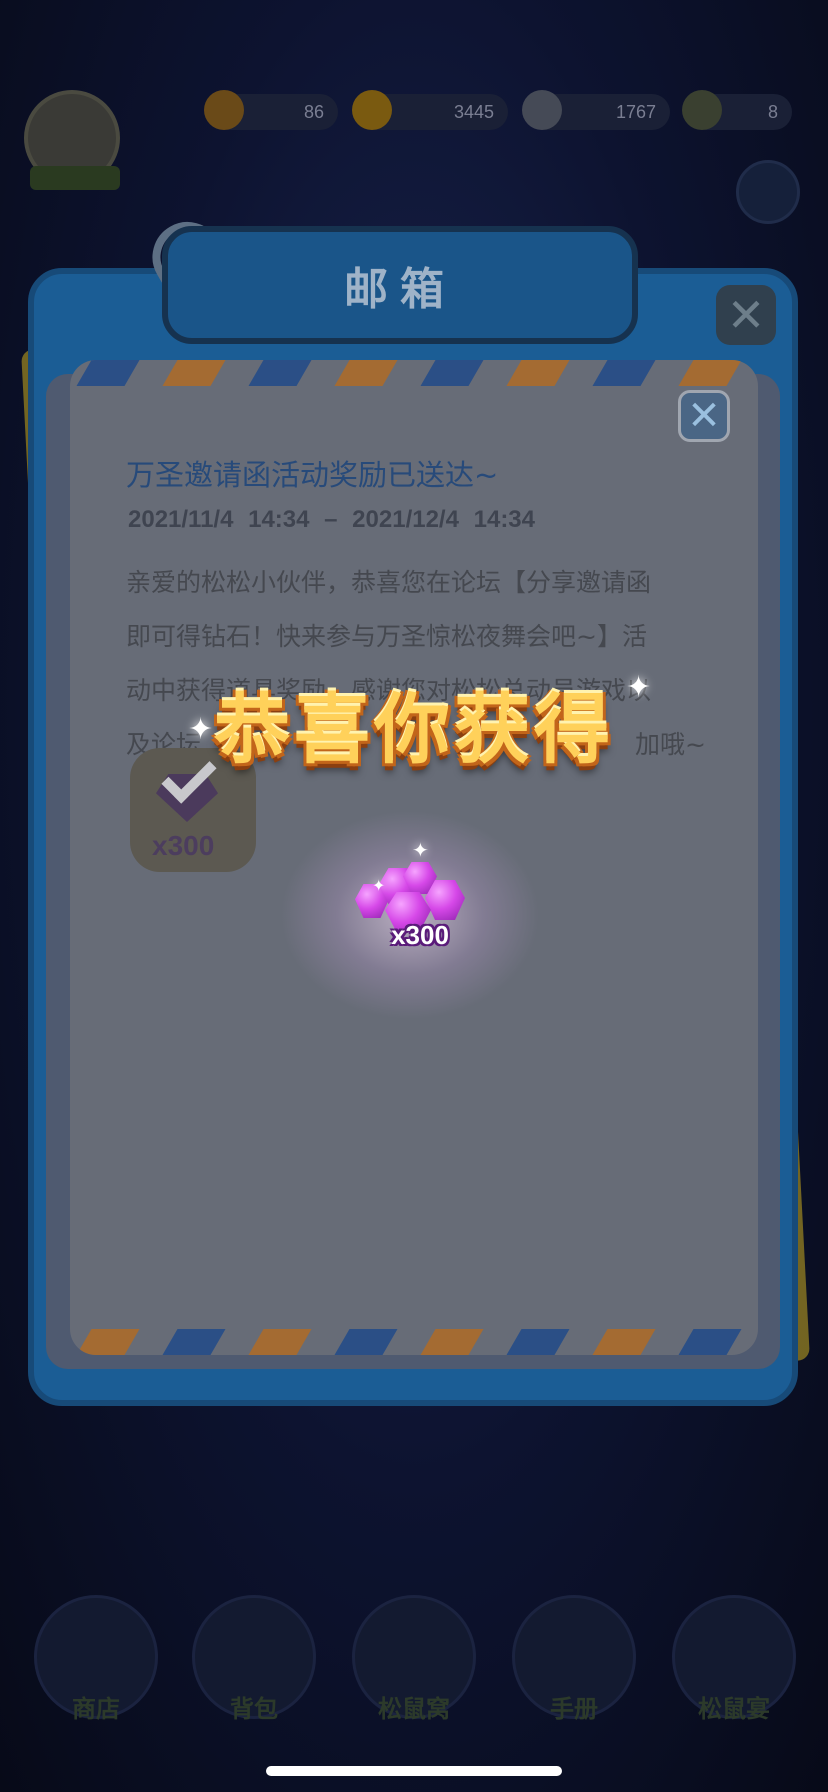  I want to click on envelope-stripes-top, so click(414, 373).